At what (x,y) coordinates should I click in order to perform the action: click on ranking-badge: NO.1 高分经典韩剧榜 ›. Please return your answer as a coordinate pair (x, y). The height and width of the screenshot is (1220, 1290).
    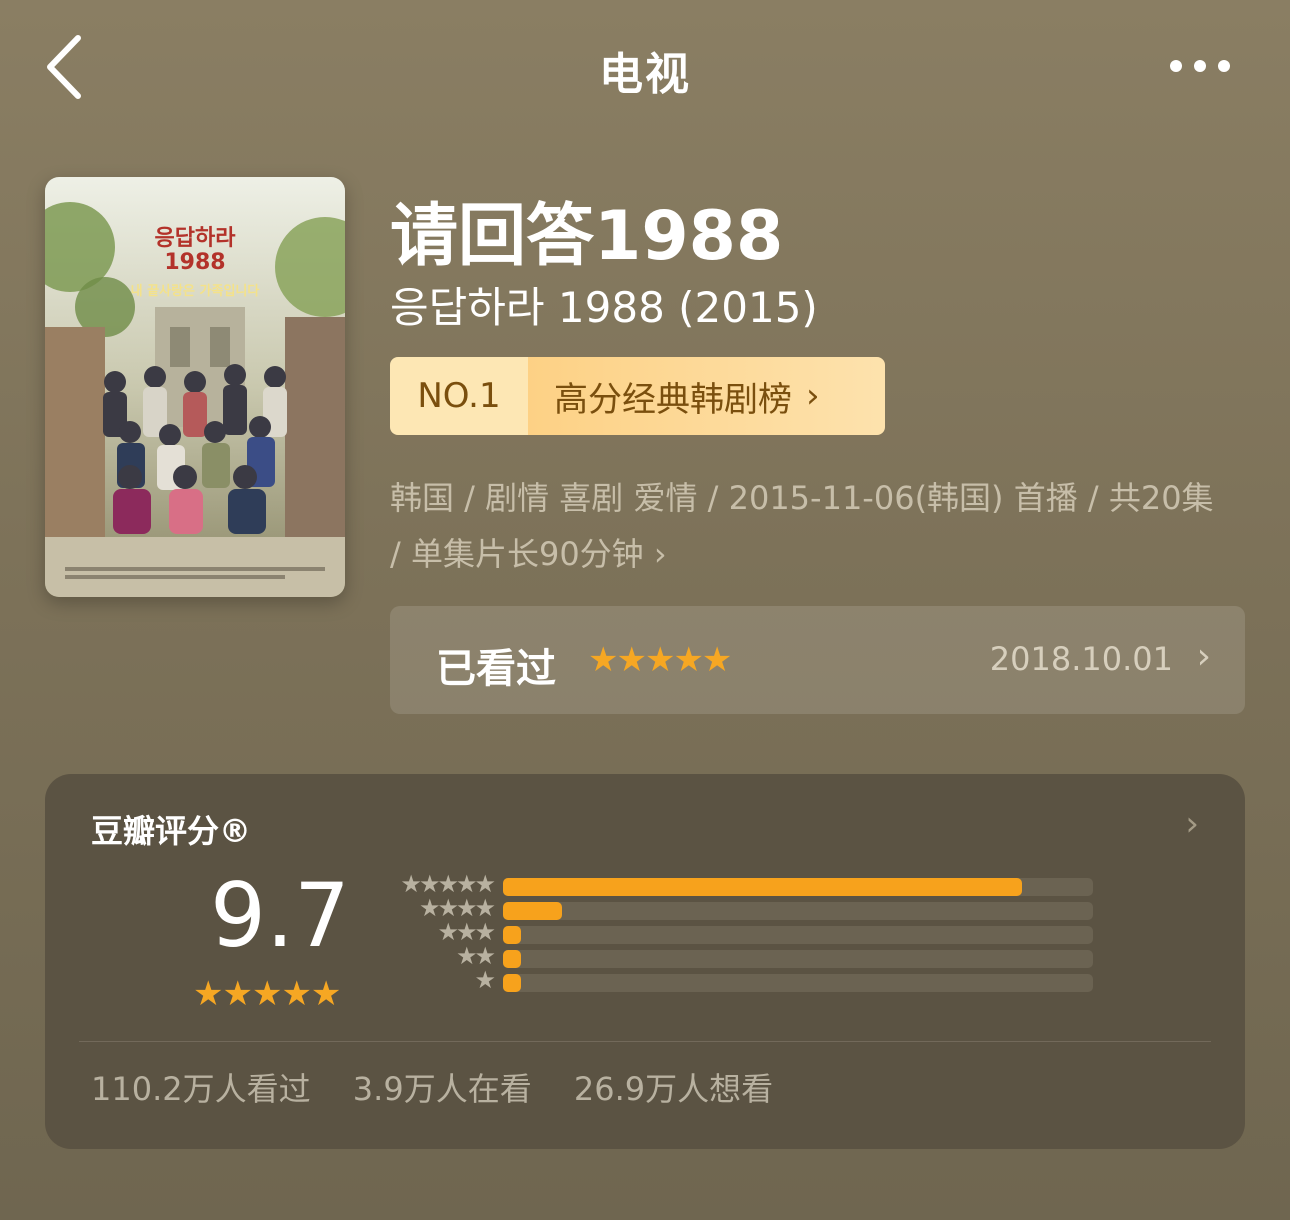
    Looking at the image, I should click on (637, 396).